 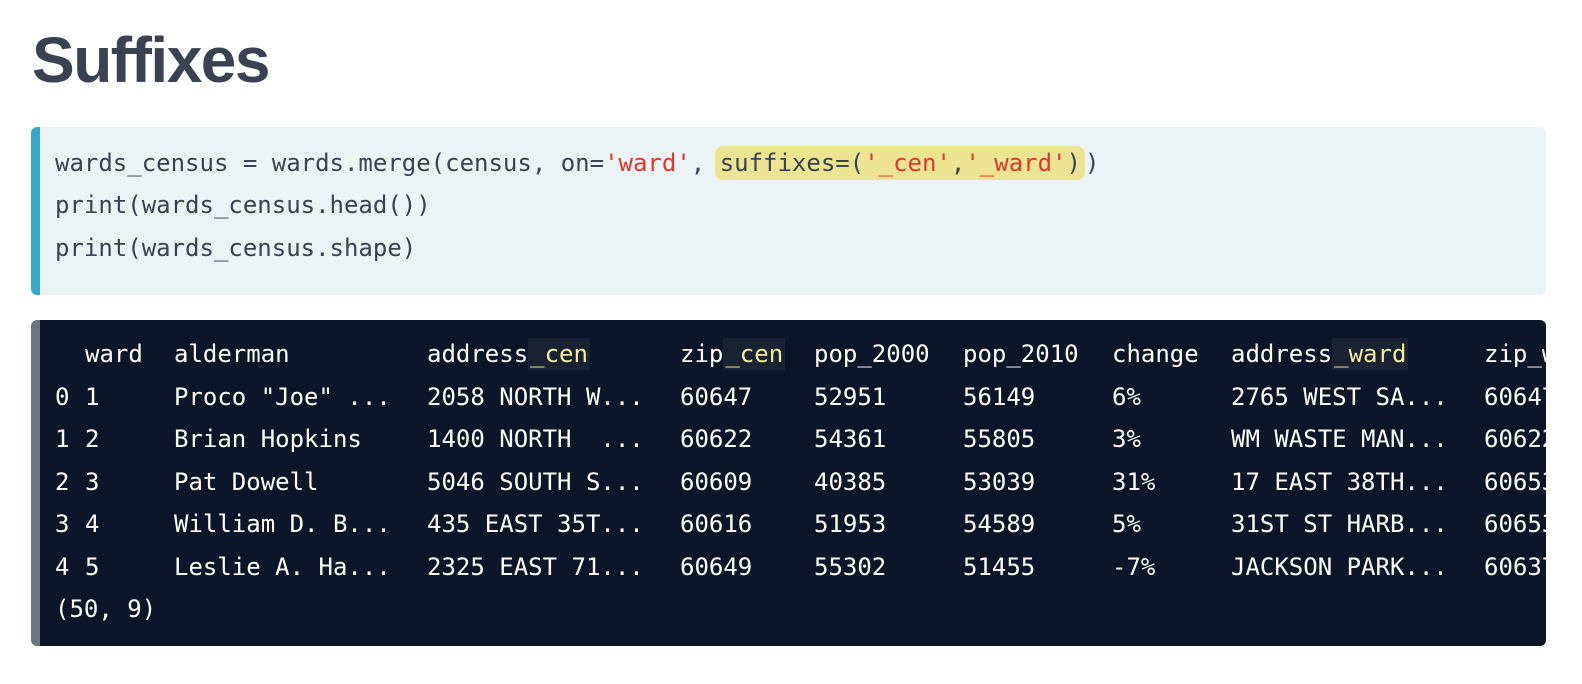 What do you see at coordinates (716, 439) in the screenshot?
I see `cell-zip-cen: 60622` at bounding box center [716, 439].